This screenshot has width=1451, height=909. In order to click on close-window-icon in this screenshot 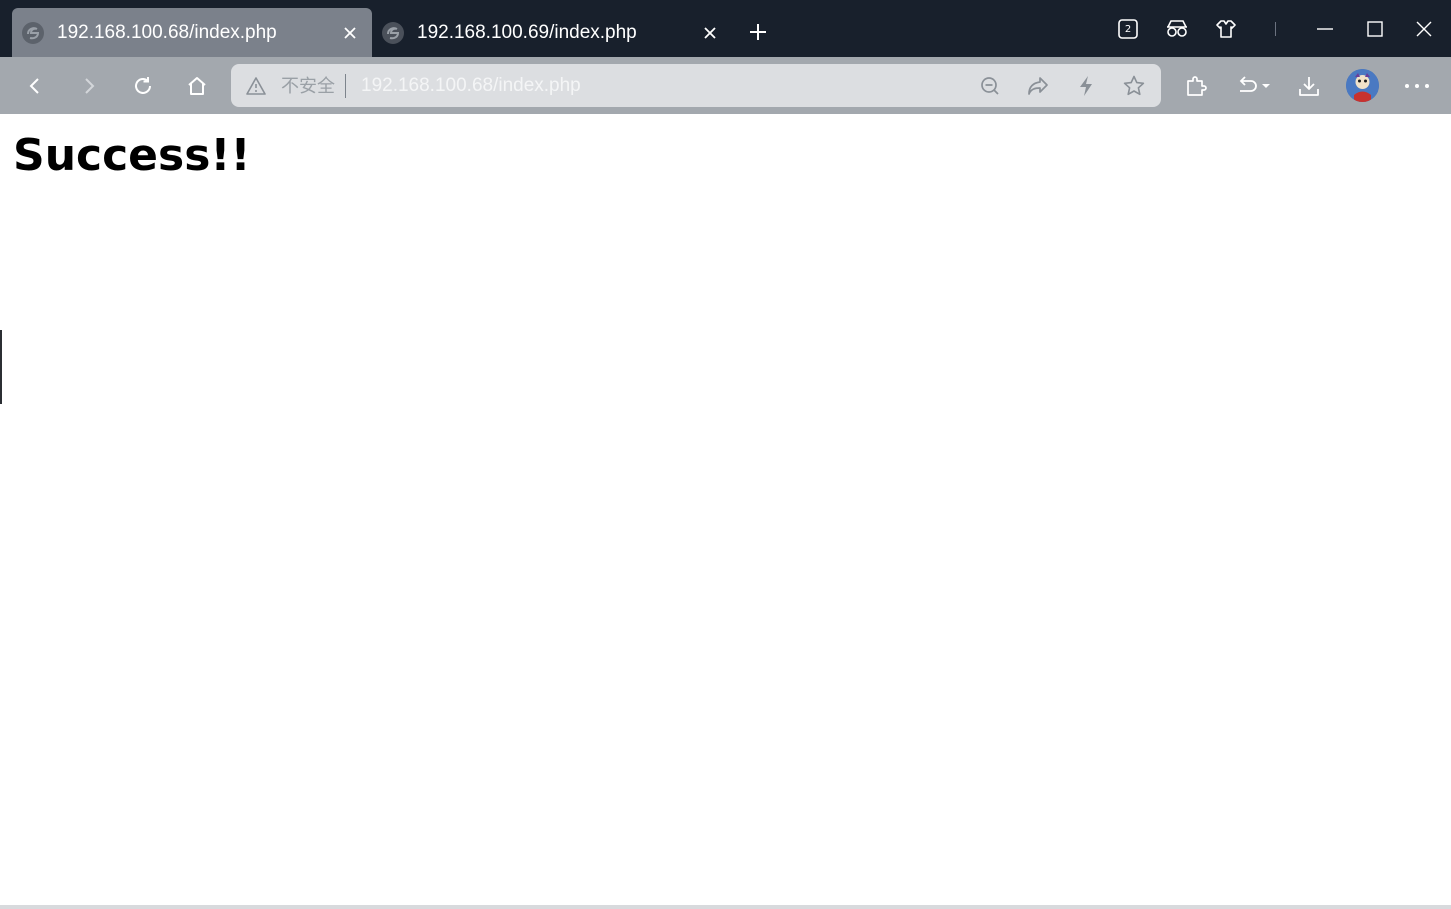, I will do `click(1424, 29)`.